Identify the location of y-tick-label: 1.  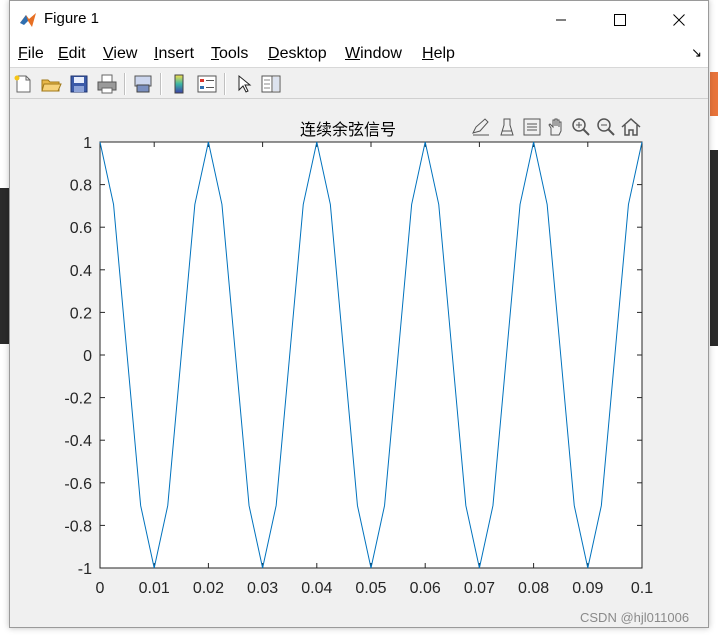
(87, 143).